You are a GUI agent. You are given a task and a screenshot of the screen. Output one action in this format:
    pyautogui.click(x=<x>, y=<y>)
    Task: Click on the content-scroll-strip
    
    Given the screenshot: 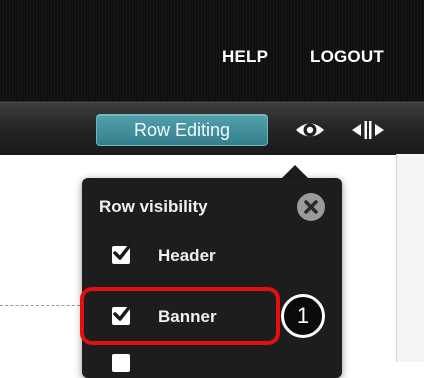 What is the action you would take?
    pyautogui.click(x=410, y=258)
    